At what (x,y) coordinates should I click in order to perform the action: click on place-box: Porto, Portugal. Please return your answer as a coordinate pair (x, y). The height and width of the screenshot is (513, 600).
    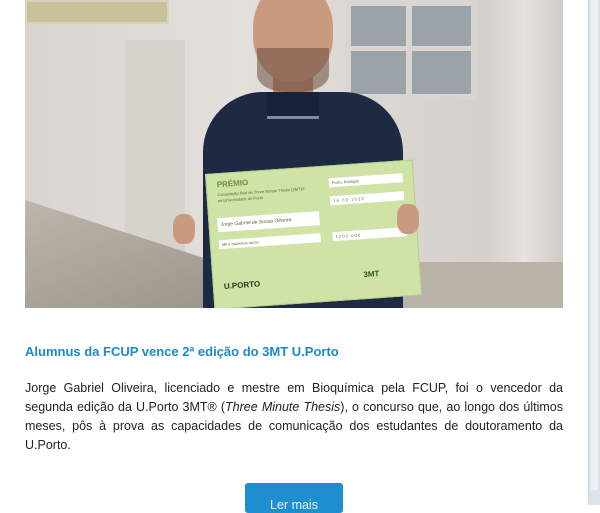
    Looking at the image, I should click on (366, 180).